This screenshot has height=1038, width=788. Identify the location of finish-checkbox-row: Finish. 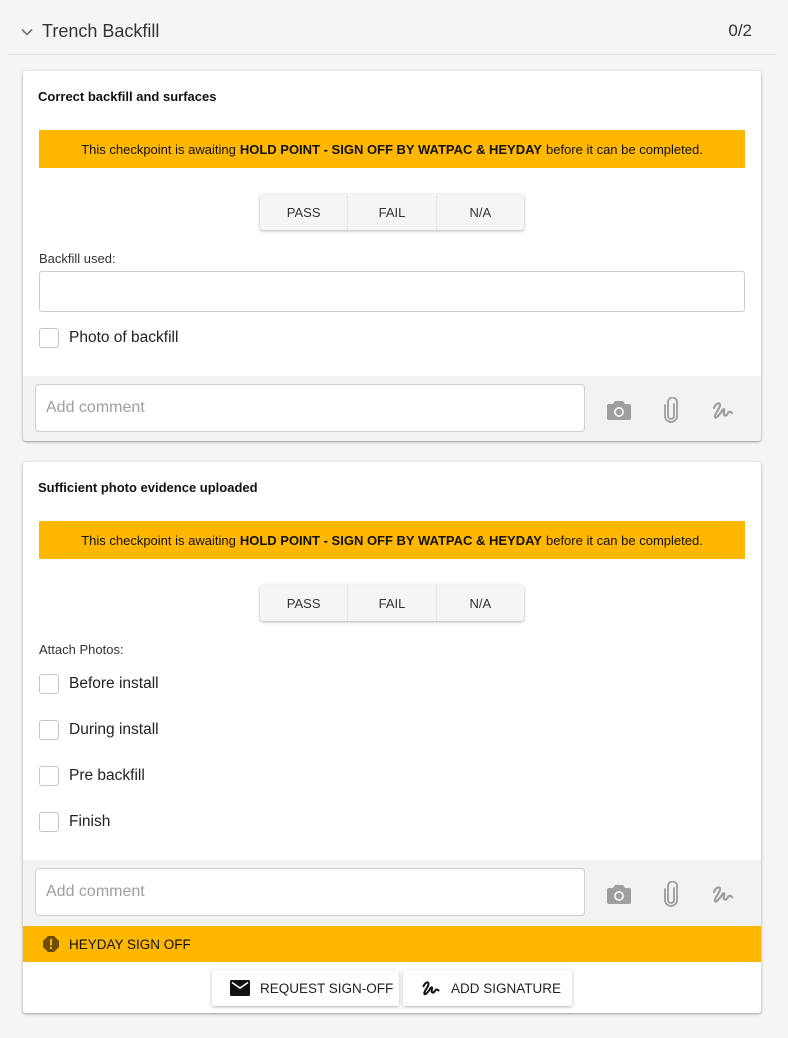
(74, 822).